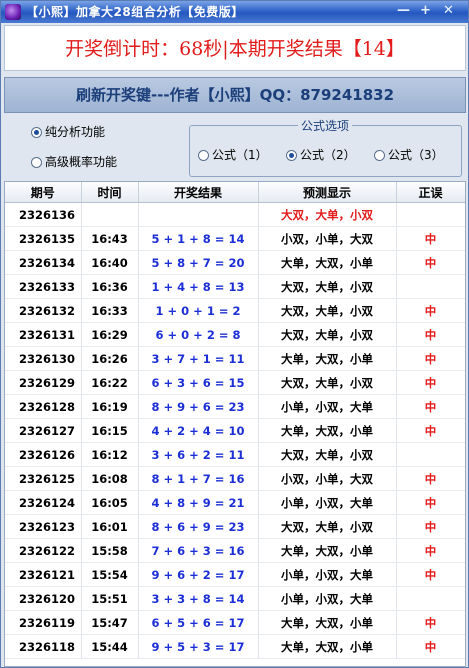 This screenshot has height=668, width=469. I want to click on table-row: 2326120 15:51 3 + 3 + 8 = 14 小单，小双，大单, so click(235, 598).